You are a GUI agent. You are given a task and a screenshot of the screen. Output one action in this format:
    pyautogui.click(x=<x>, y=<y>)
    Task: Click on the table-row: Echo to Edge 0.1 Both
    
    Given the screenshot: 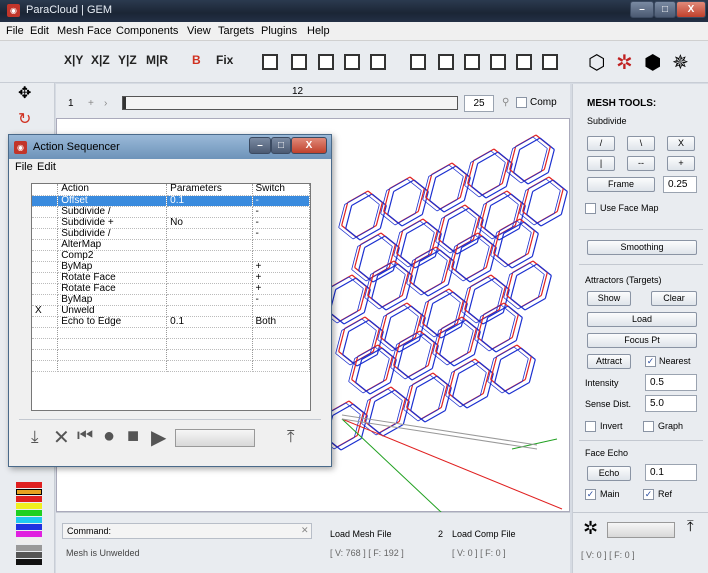 What is the action you would take?
    pyautogui.click(x=171, y=322)
    